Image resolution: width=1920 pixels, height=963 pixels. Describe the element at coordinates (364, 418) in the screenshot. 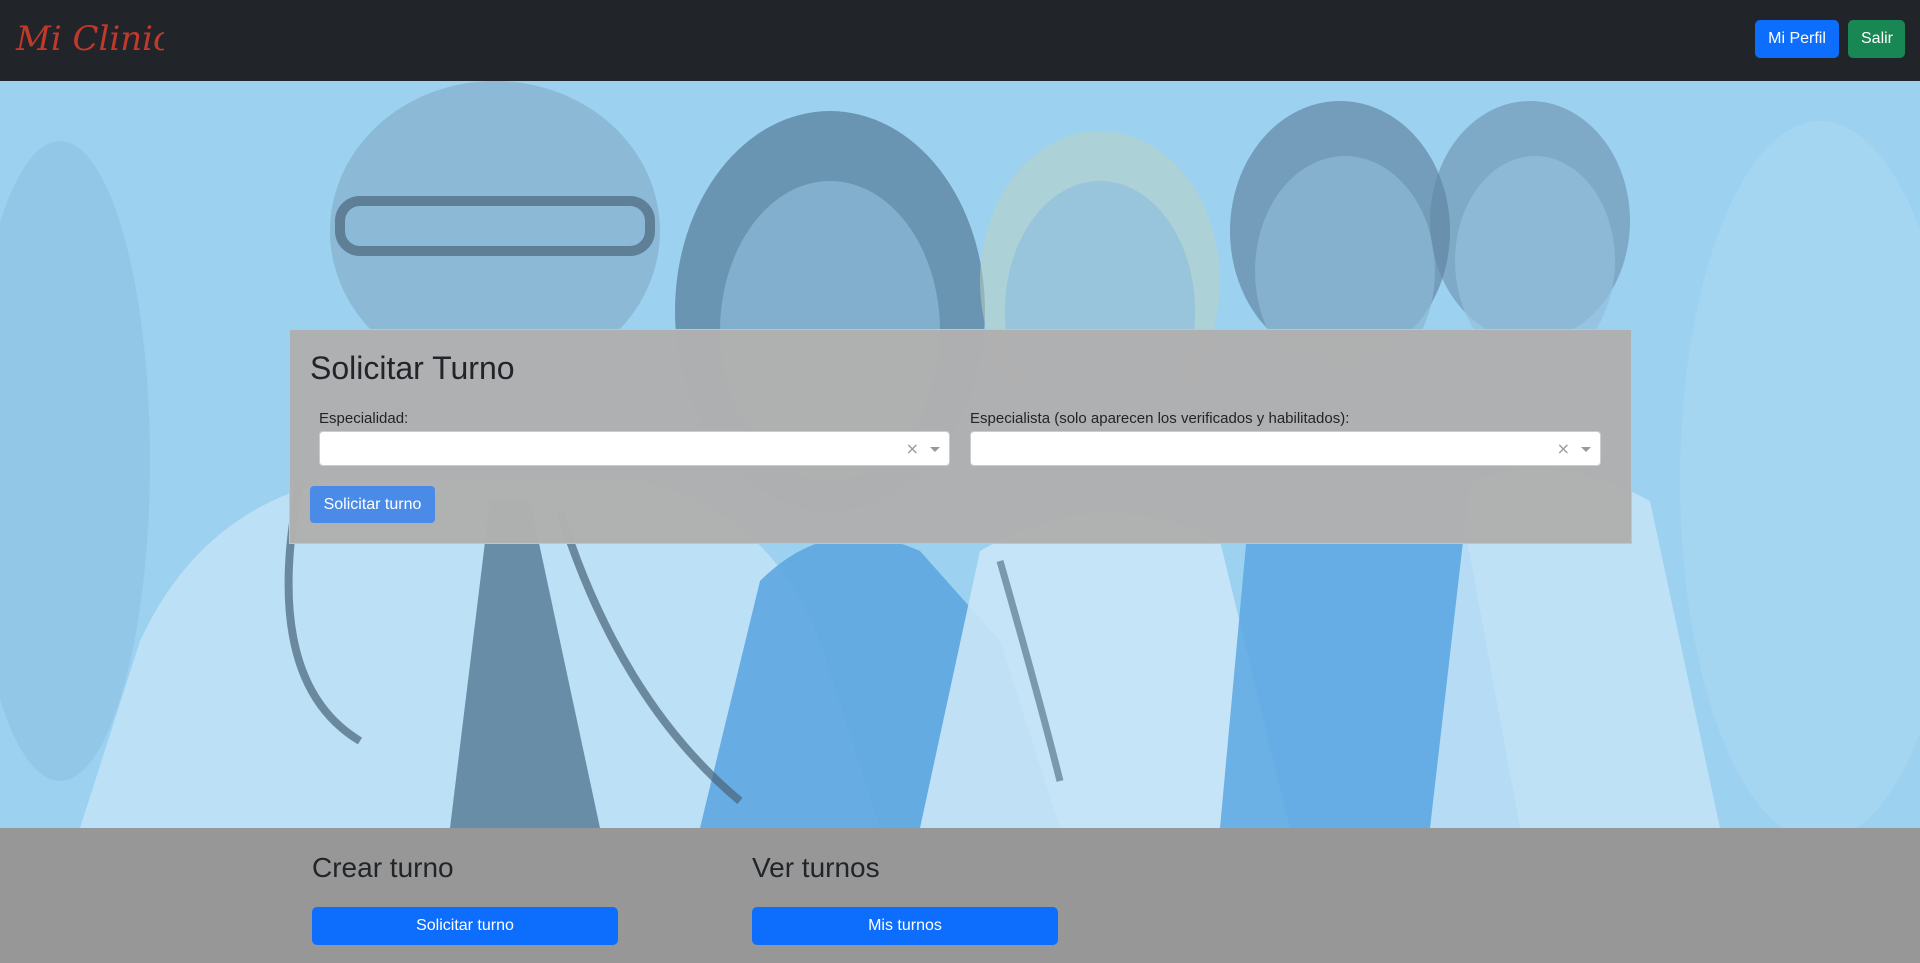

I see `especialidad-label: Especialidad:` at that location.